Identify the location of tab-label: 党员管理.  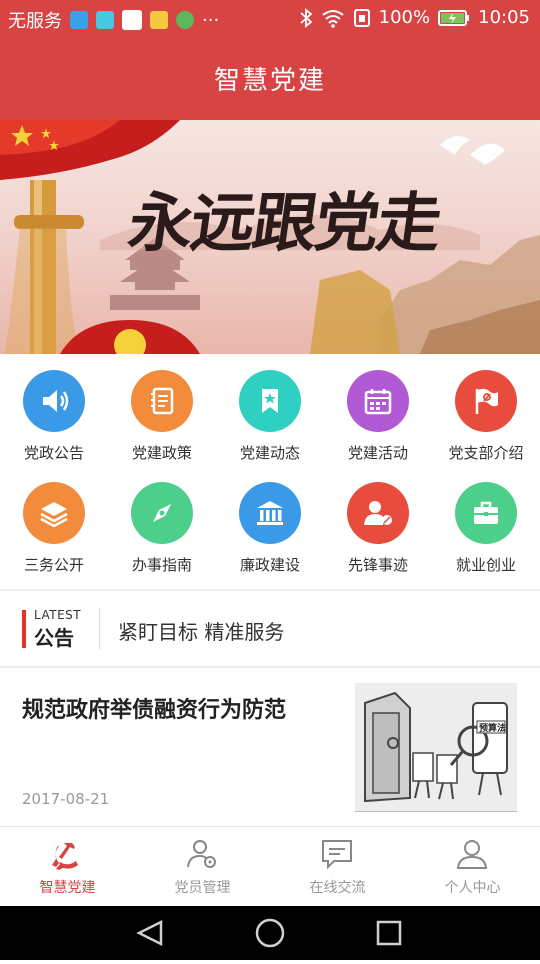
(202, 888).